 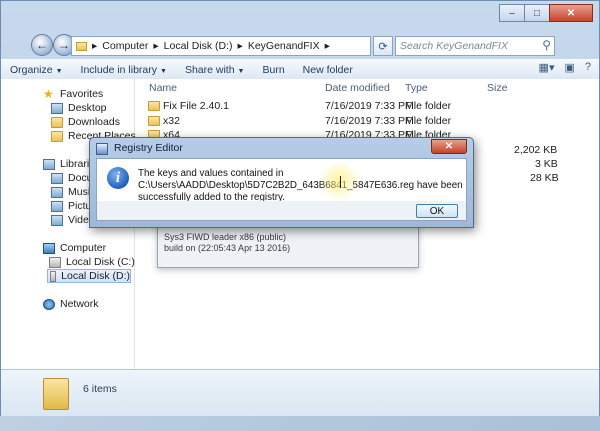 I want to click on organize-button: Organize ▼, so click(x=36, y=70).